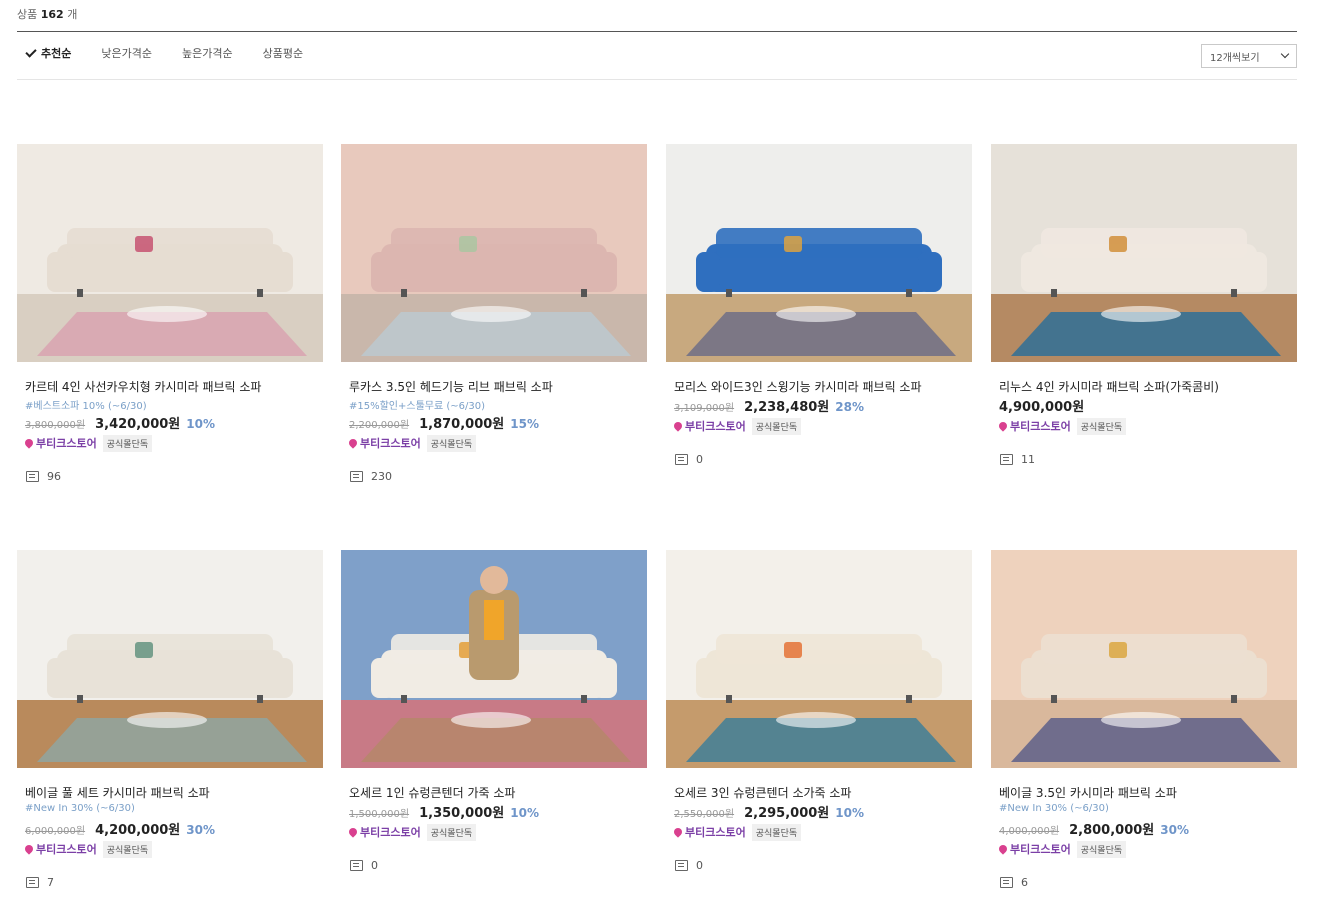  What do you see at coordinates (174, 792) in the screenshot?
I see `product-title: 베이글 풀 세트 카시미라 패브릭 소파` at bounding box center [174, 792].